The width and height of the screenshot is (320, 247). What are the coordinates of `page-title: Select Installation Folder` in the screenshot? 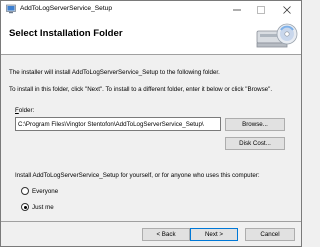 It's located at (66, 33).